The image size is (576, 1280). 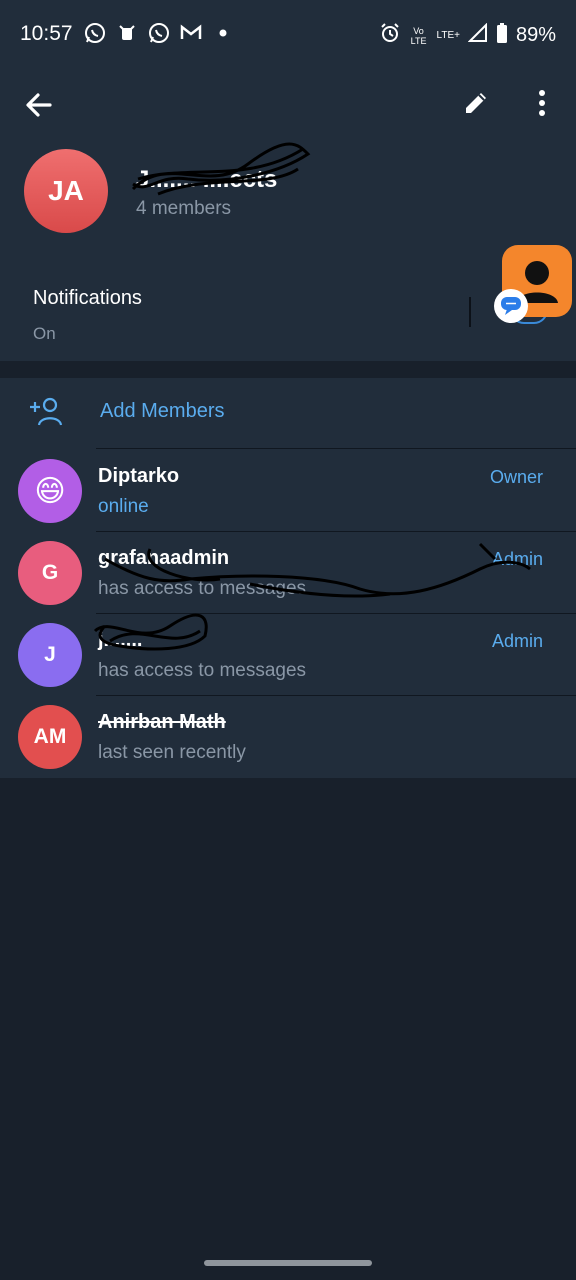 I want to click on avatar: 😄, so click(x=50, y=491).